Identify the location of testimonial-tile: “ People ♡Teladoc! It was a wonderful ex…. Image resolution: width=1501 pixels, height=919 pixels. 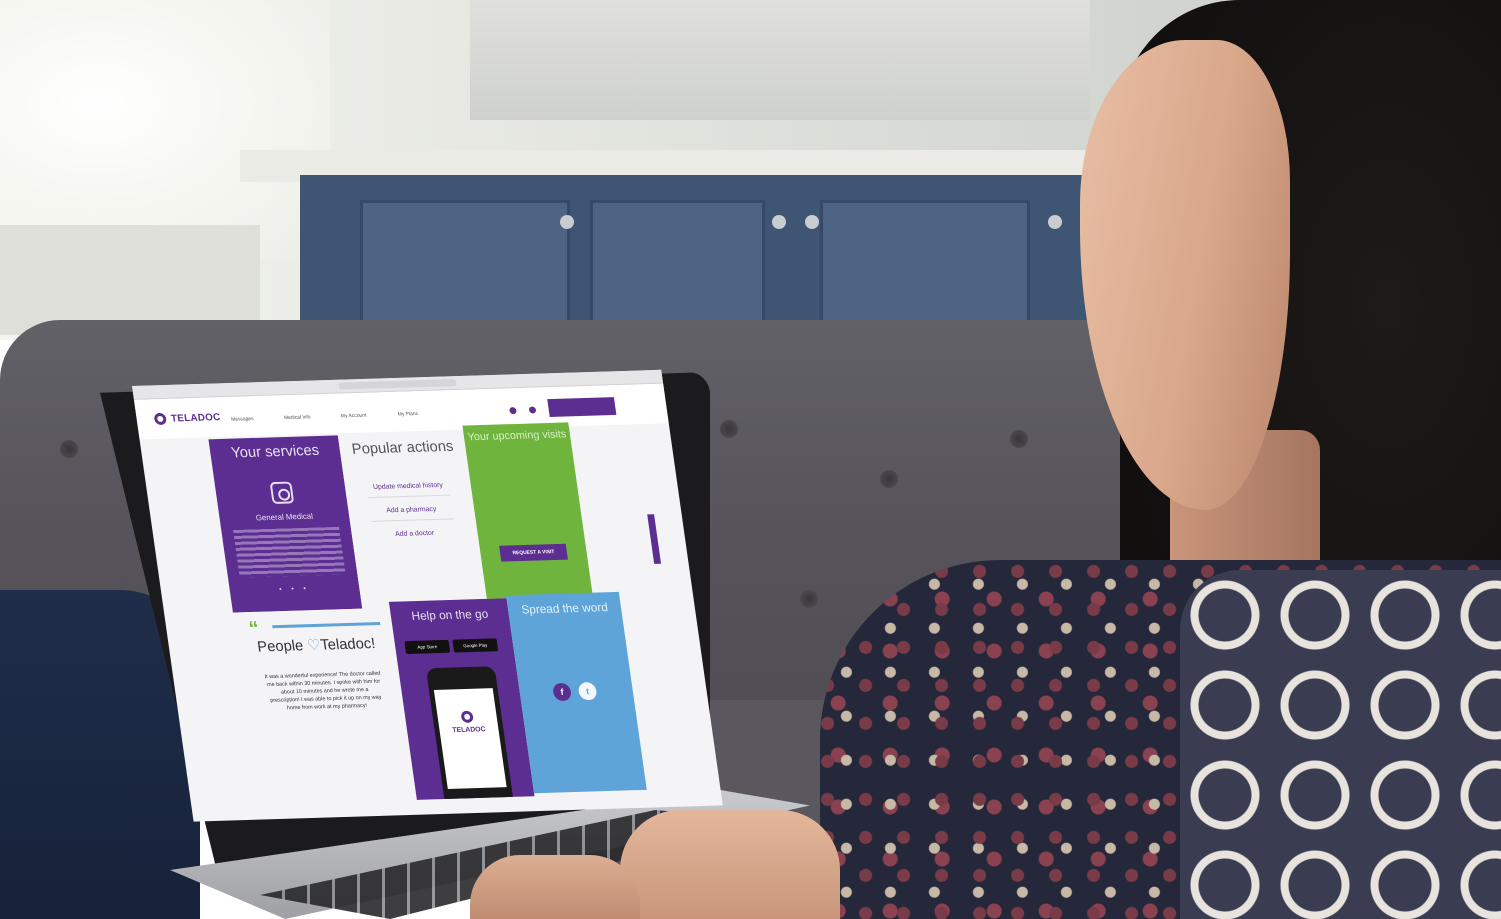
(324, 704).